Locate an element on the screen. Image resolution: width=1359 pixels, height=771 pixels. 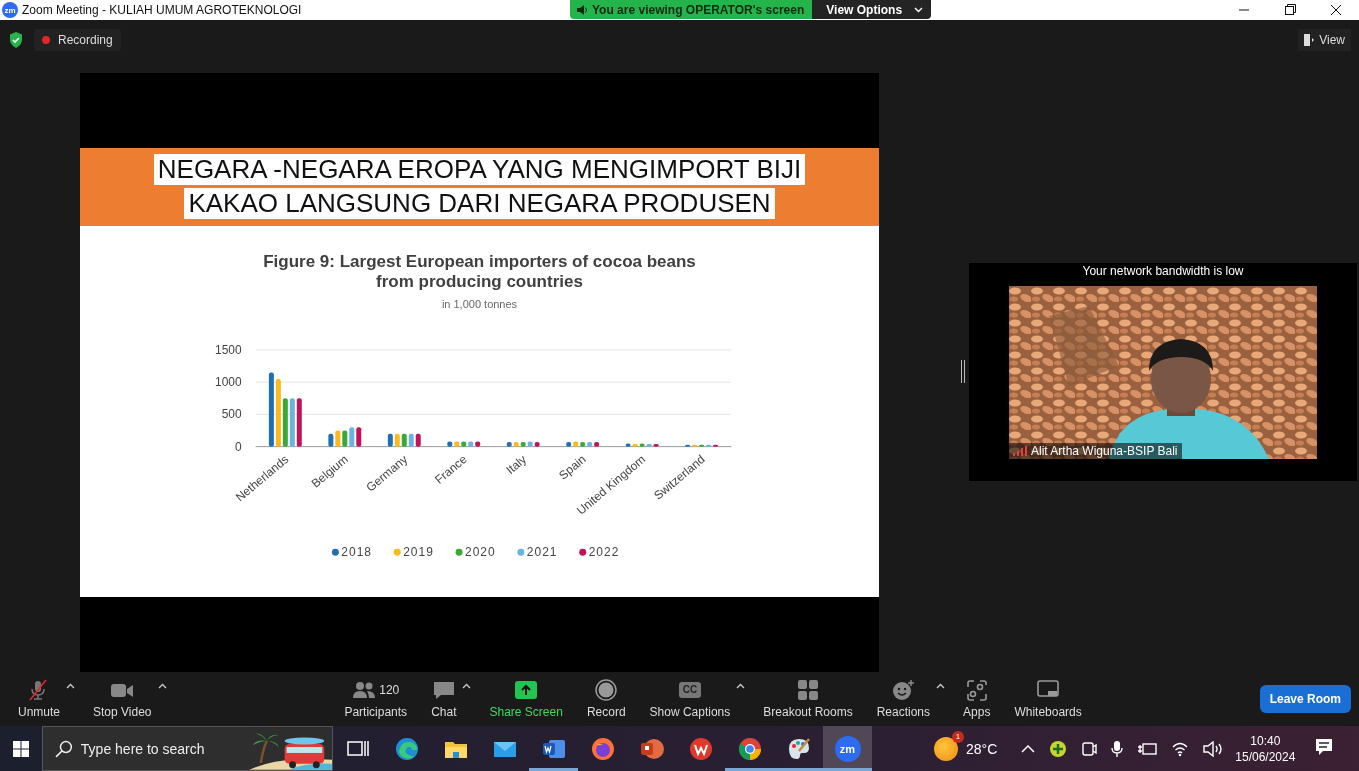
volume-icon is located at coordinates (1213, 748).